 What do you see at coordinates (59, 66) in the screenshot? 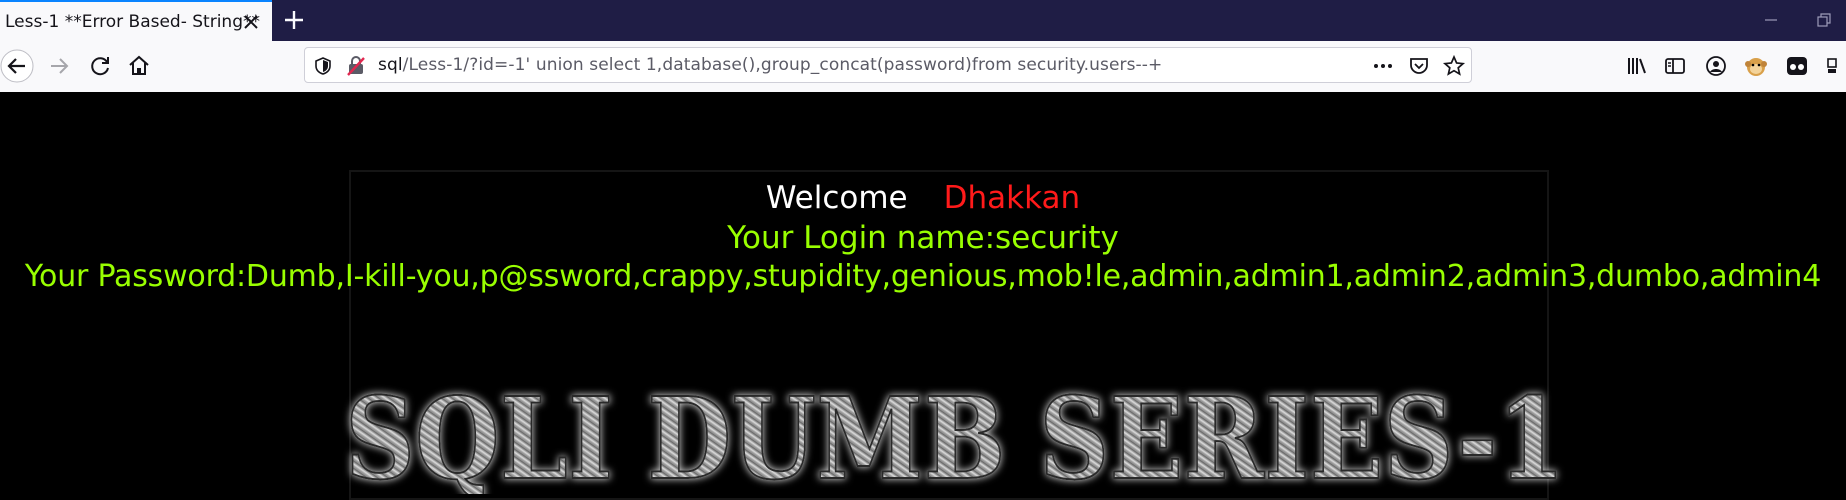
I see `forward-icon` at bounding box center [59, 66].